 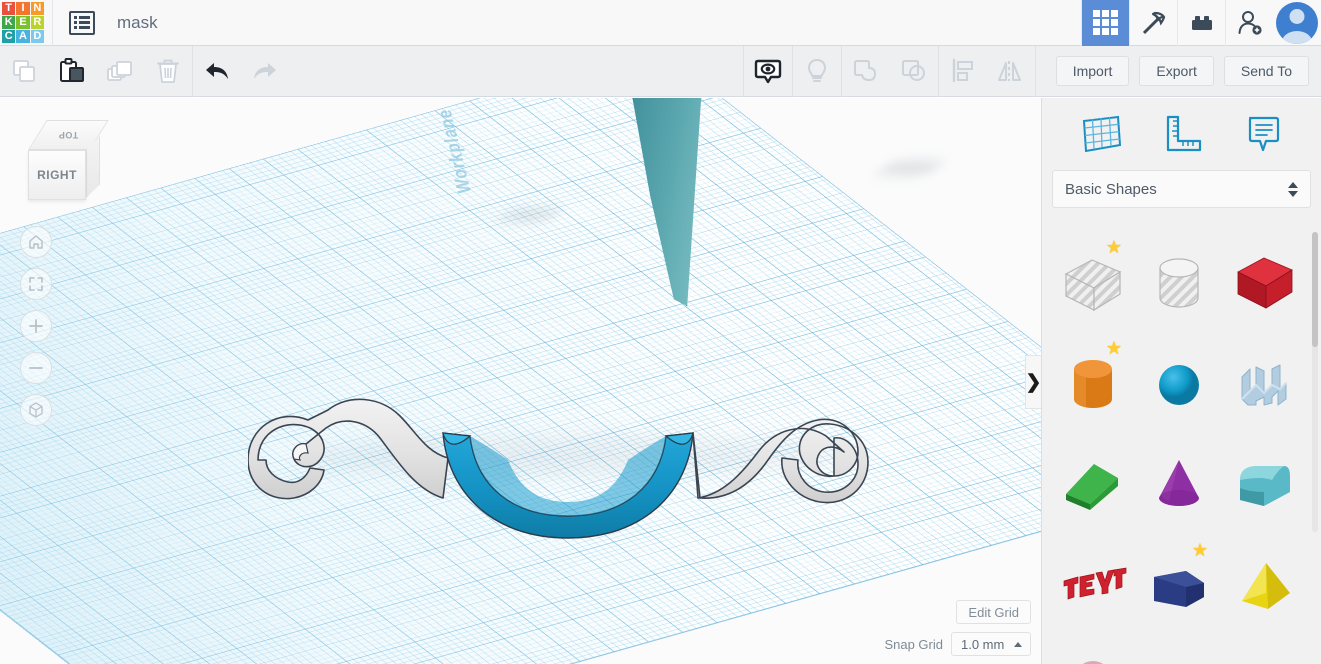 I want to click on blocks-tab, so click(x=1201, y=23).